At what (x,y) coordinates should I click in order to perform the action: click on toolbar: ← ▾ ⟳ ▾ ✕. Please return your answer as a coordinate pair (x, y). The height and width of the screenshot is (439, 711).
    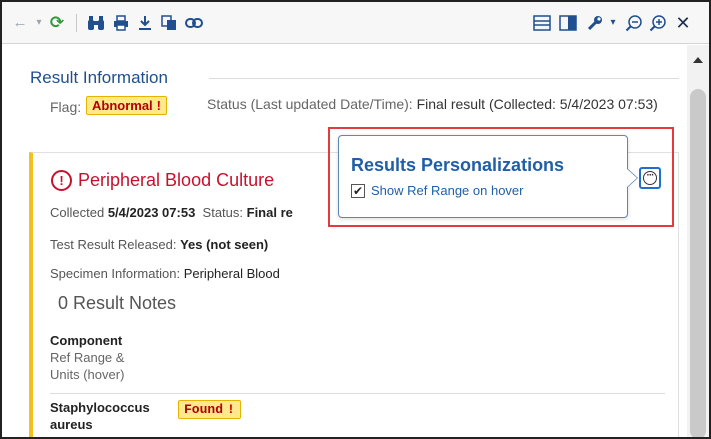
    Looking at the image, I should click on (355, 23).